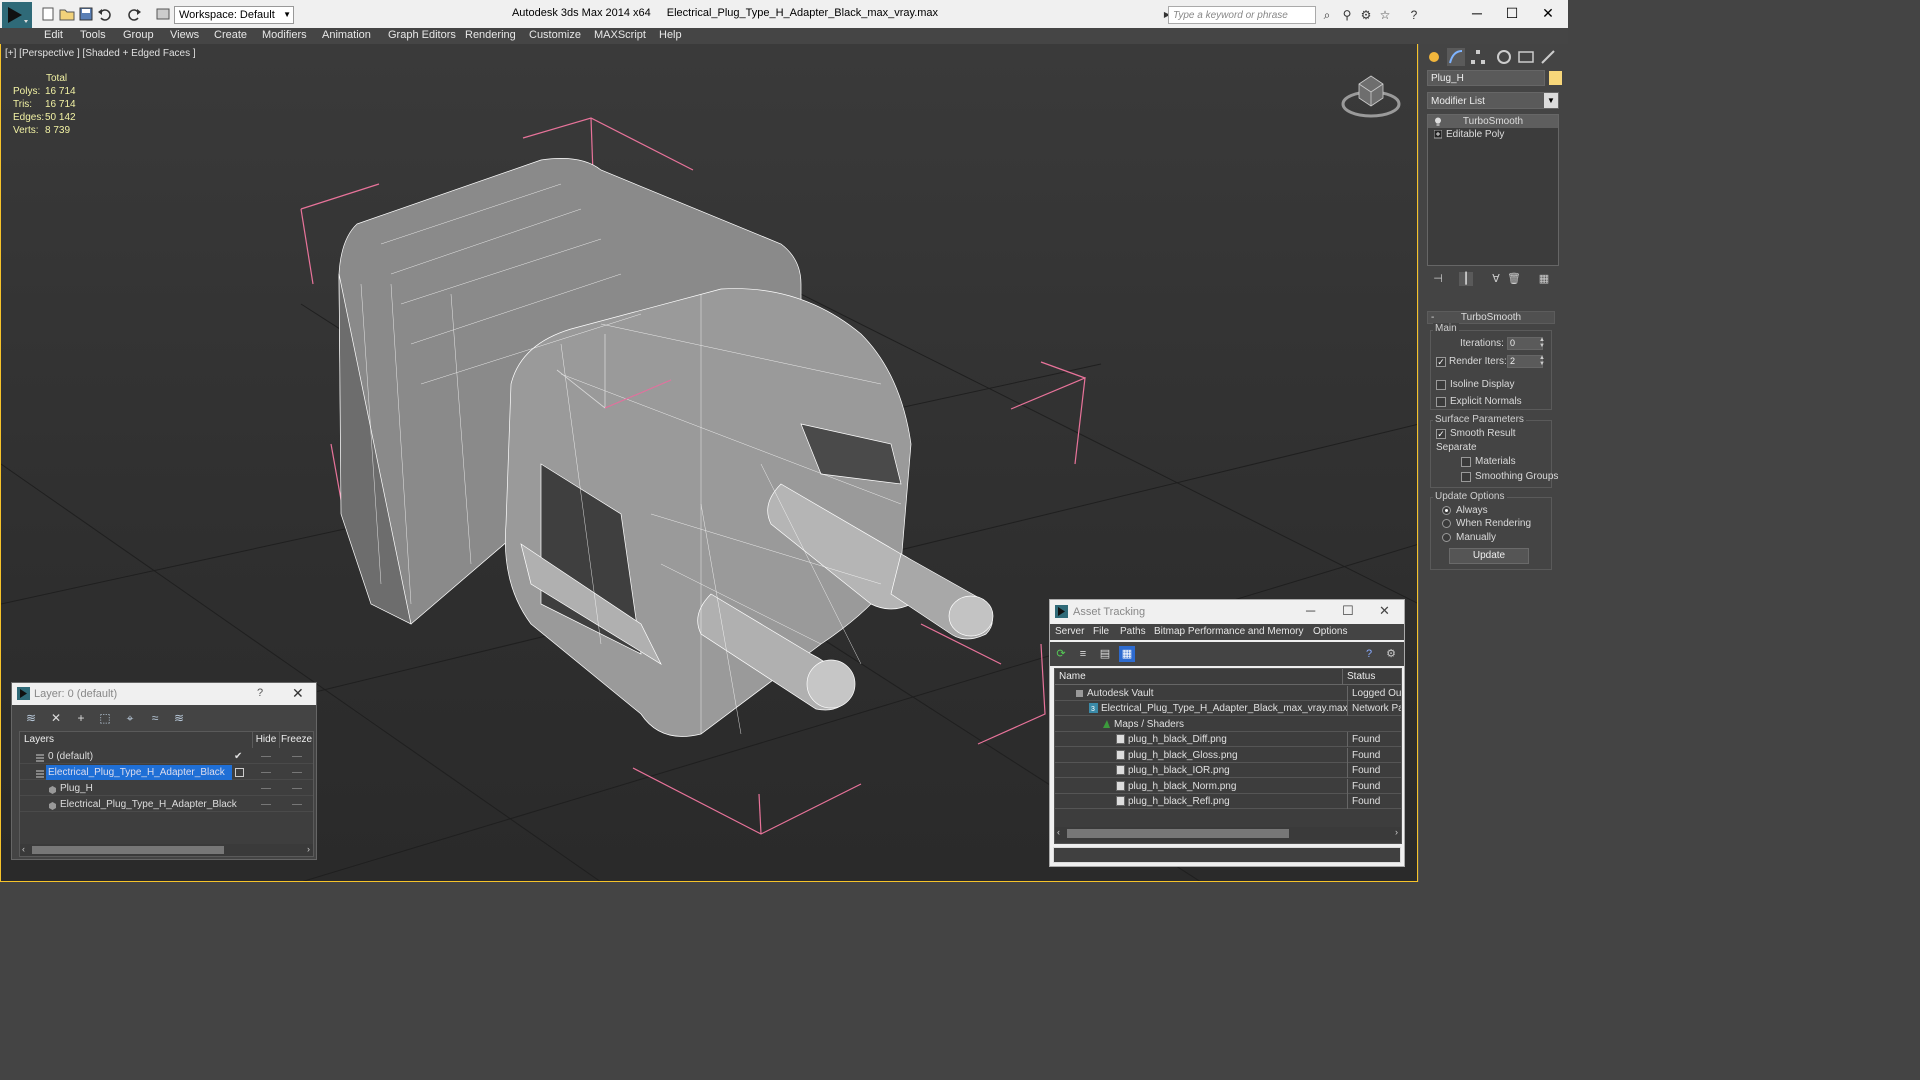 The width and height of the screenshot is (1920, 1080). I want to click on menu-bitmap-performance: Bitmap Performance and Memory, so click(1229, 631).